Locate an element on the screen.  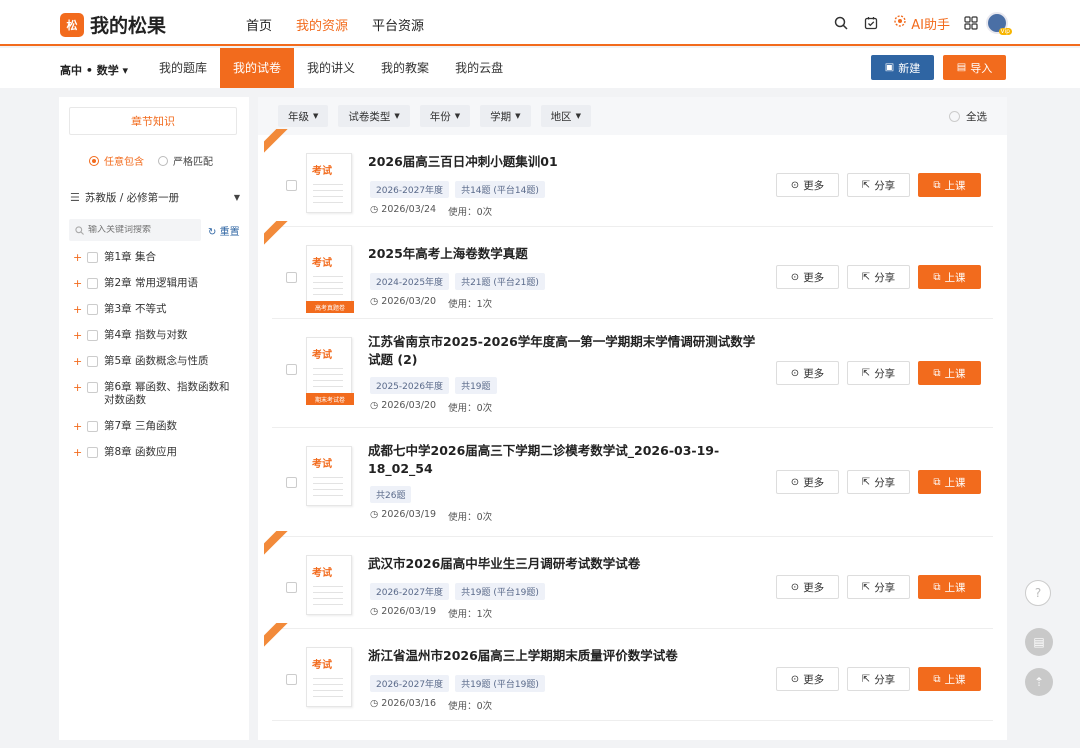
teach-label: 上课 is located at coordinates (955, 185).